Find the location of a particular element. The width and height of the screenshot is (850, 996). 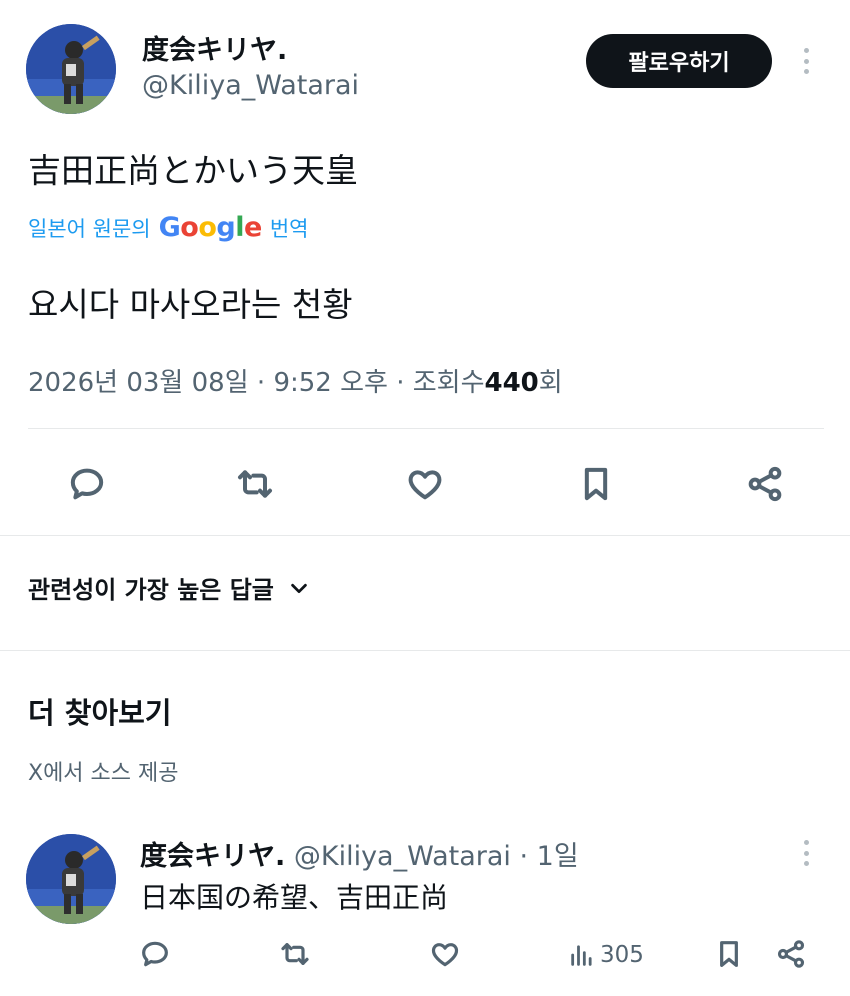

section-subtitle: X에서 소스 제공 is located at coordinates (103, 773).